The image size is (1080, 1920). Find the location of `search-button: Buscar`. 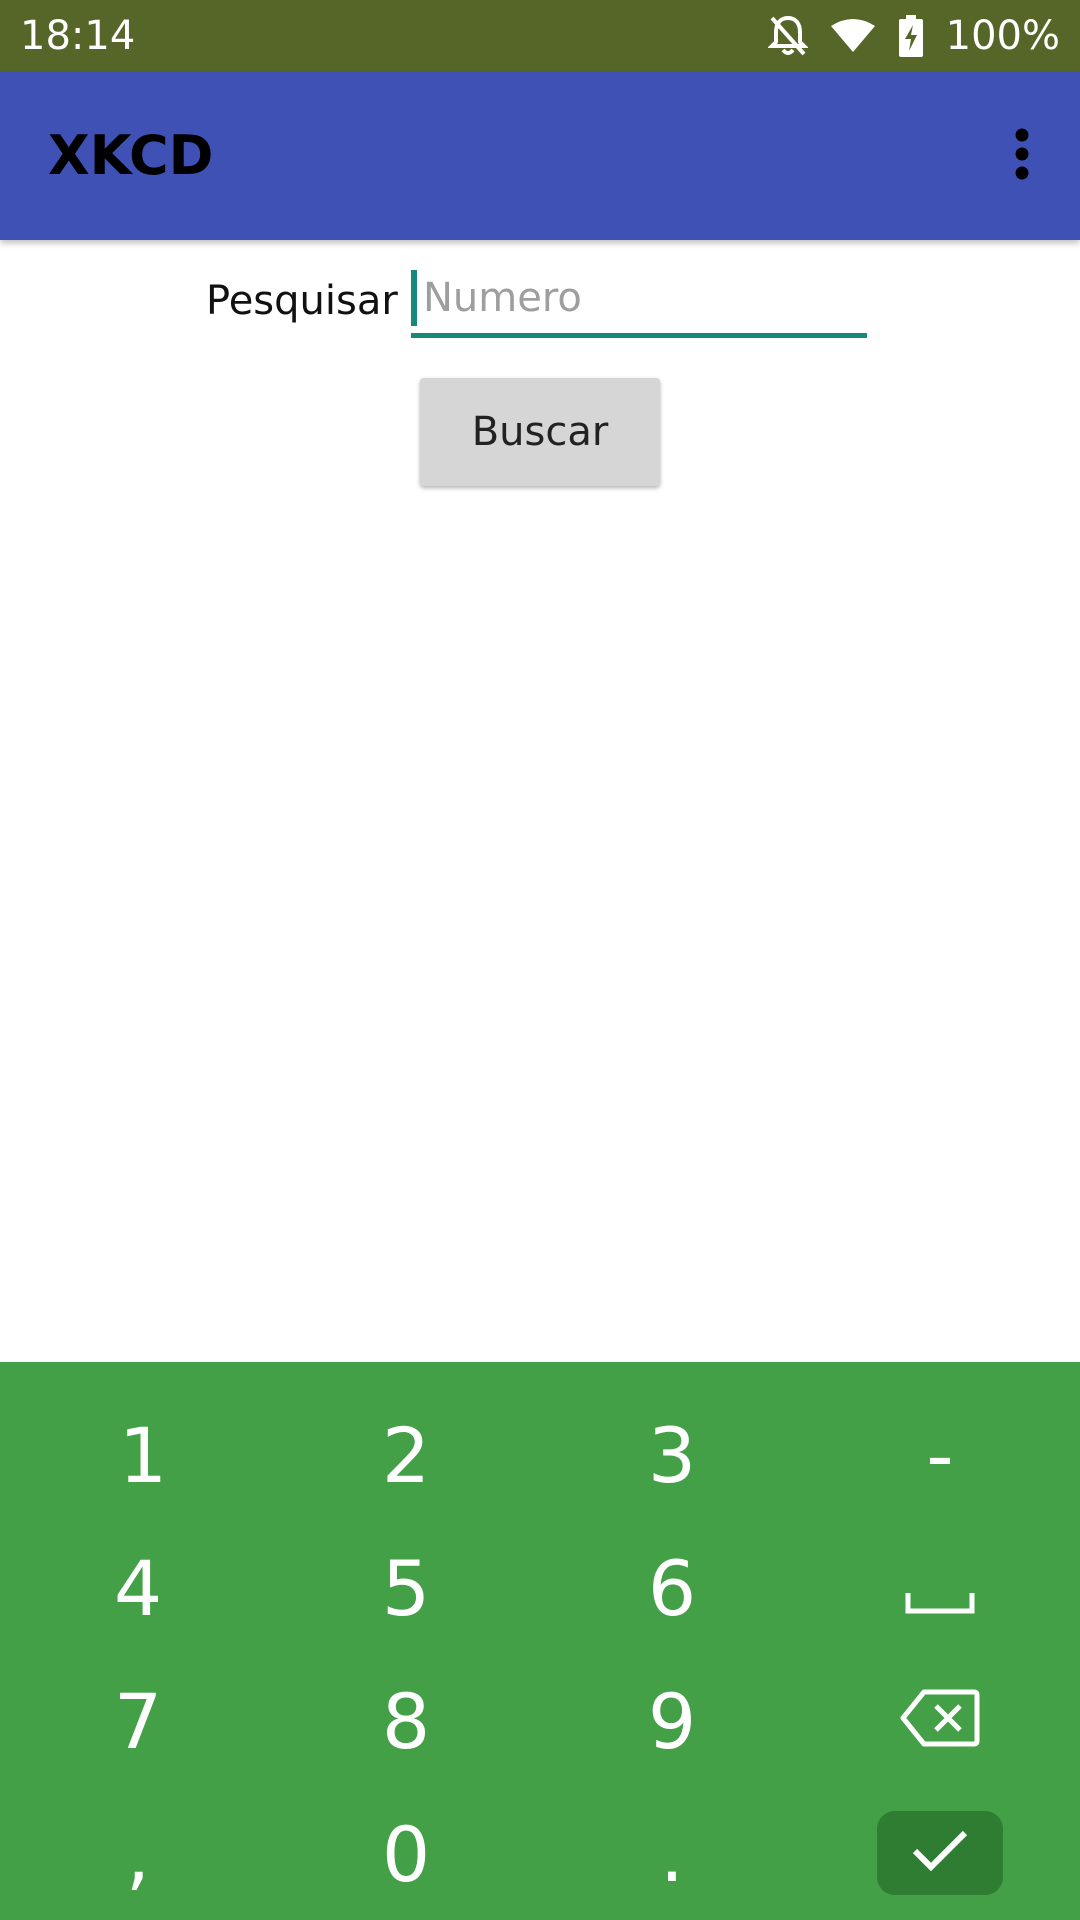

search-button: Buscar is located at coordinates (540, 432).